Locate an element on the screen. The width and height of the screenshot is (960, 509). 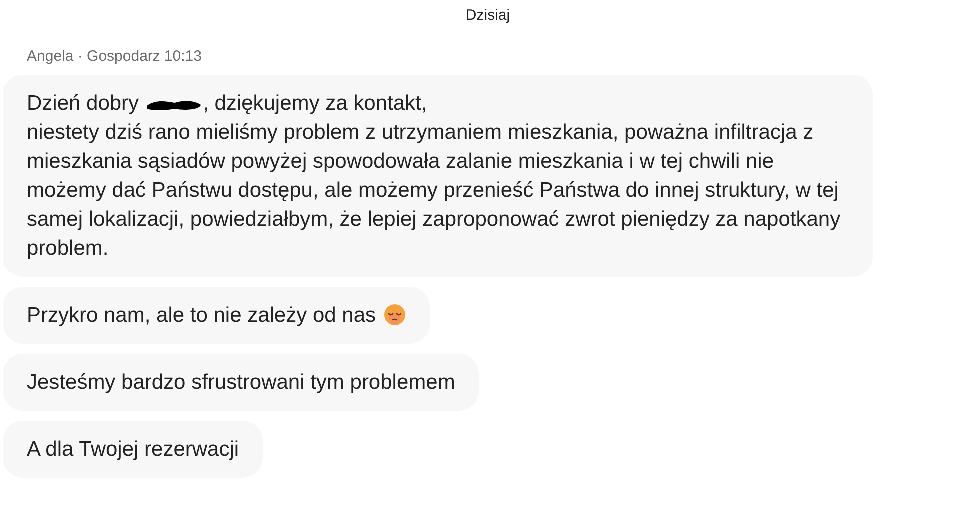
message-text: Przykro nam, ale to nie zależy od nas is located at coordinates (201, 315).